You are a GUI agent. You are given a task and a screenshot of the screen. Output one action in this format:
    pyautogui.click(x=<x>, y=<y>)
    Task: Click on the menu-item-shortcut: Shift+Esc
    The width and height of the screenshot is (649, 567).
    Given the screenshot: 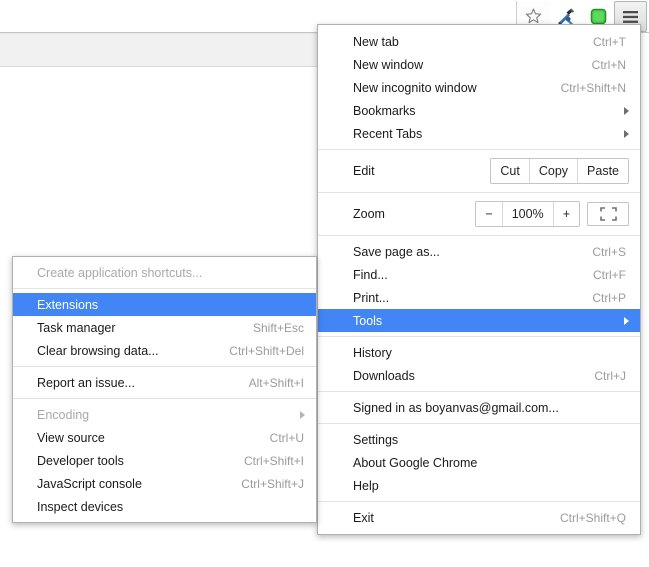 What is the action you would take?
    pyautogui.click(x=278, y=327)
    